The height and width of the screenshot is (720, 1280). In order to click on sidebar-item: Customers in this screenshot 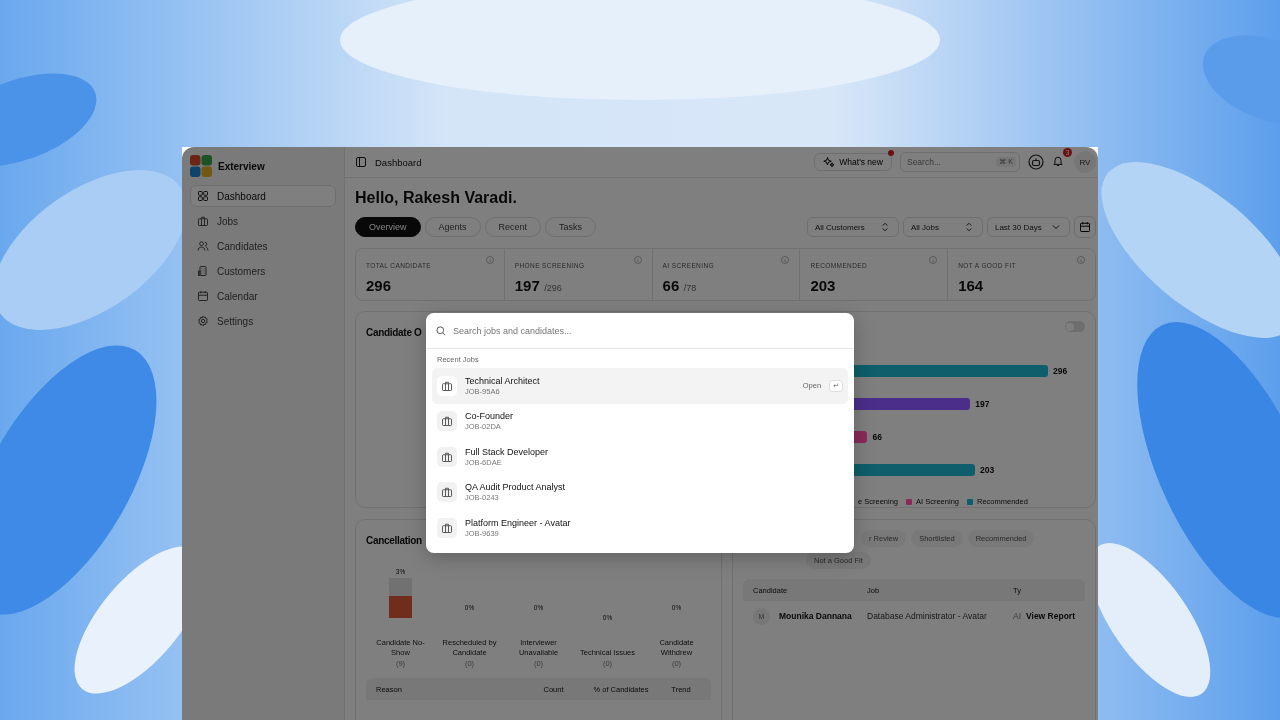, I will do `click(263, 271)`.